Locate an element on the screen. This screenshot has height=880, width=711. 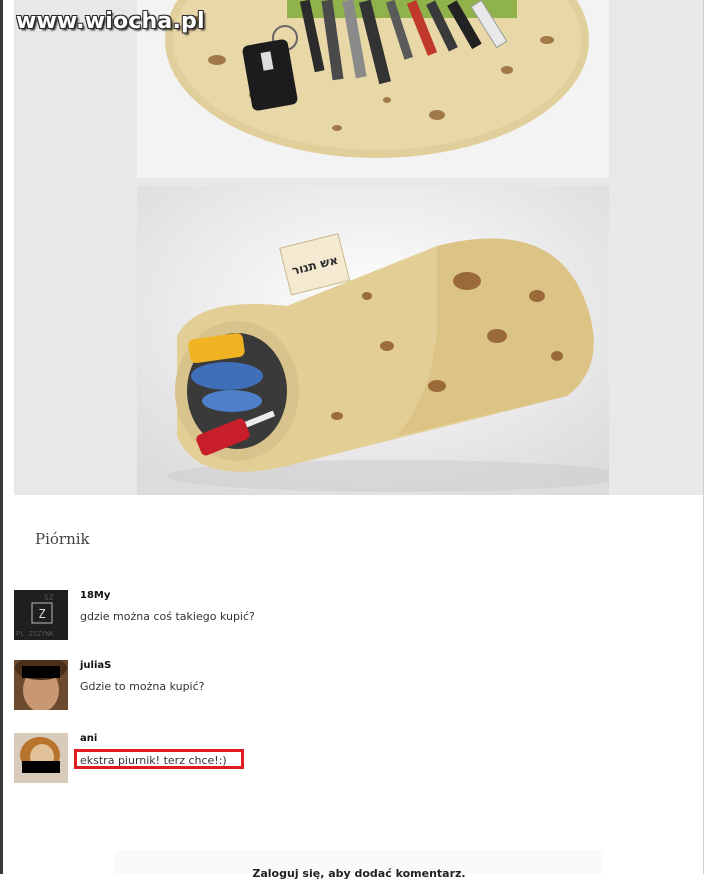
comment-text: Gdzie to można kupić? is located at coordinates (142, 686).